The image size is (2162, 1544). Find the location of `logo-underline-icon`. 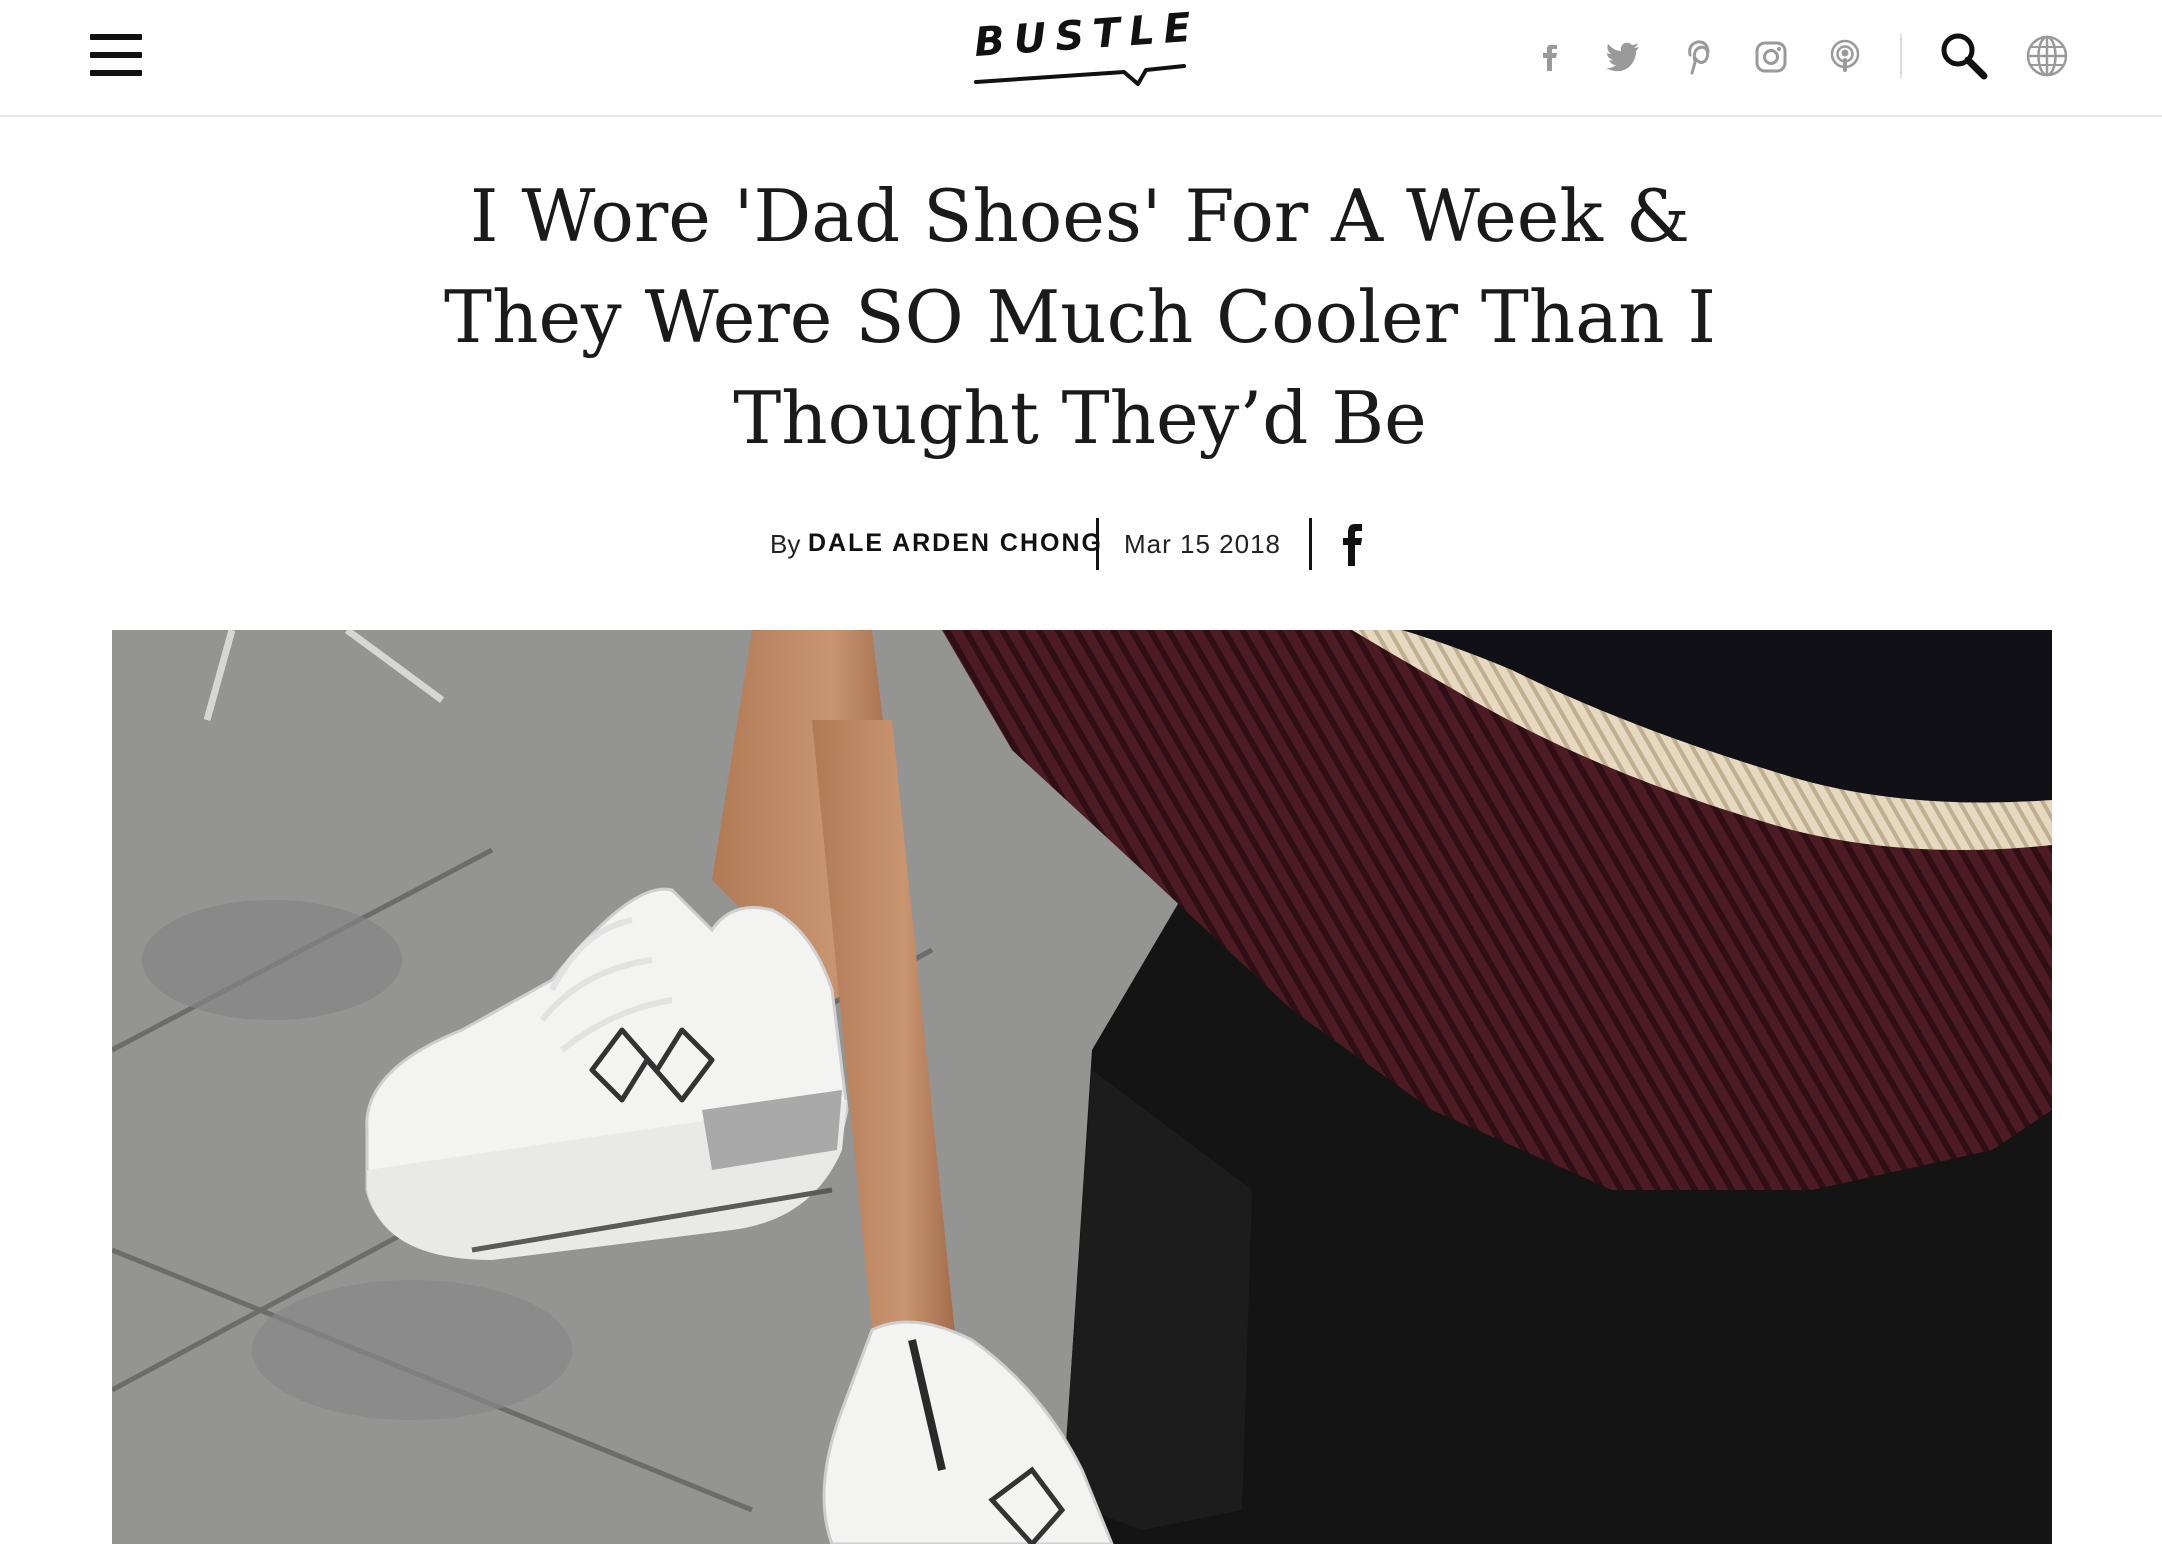

logo-underline-icon is located at coordinates (1080, 75).